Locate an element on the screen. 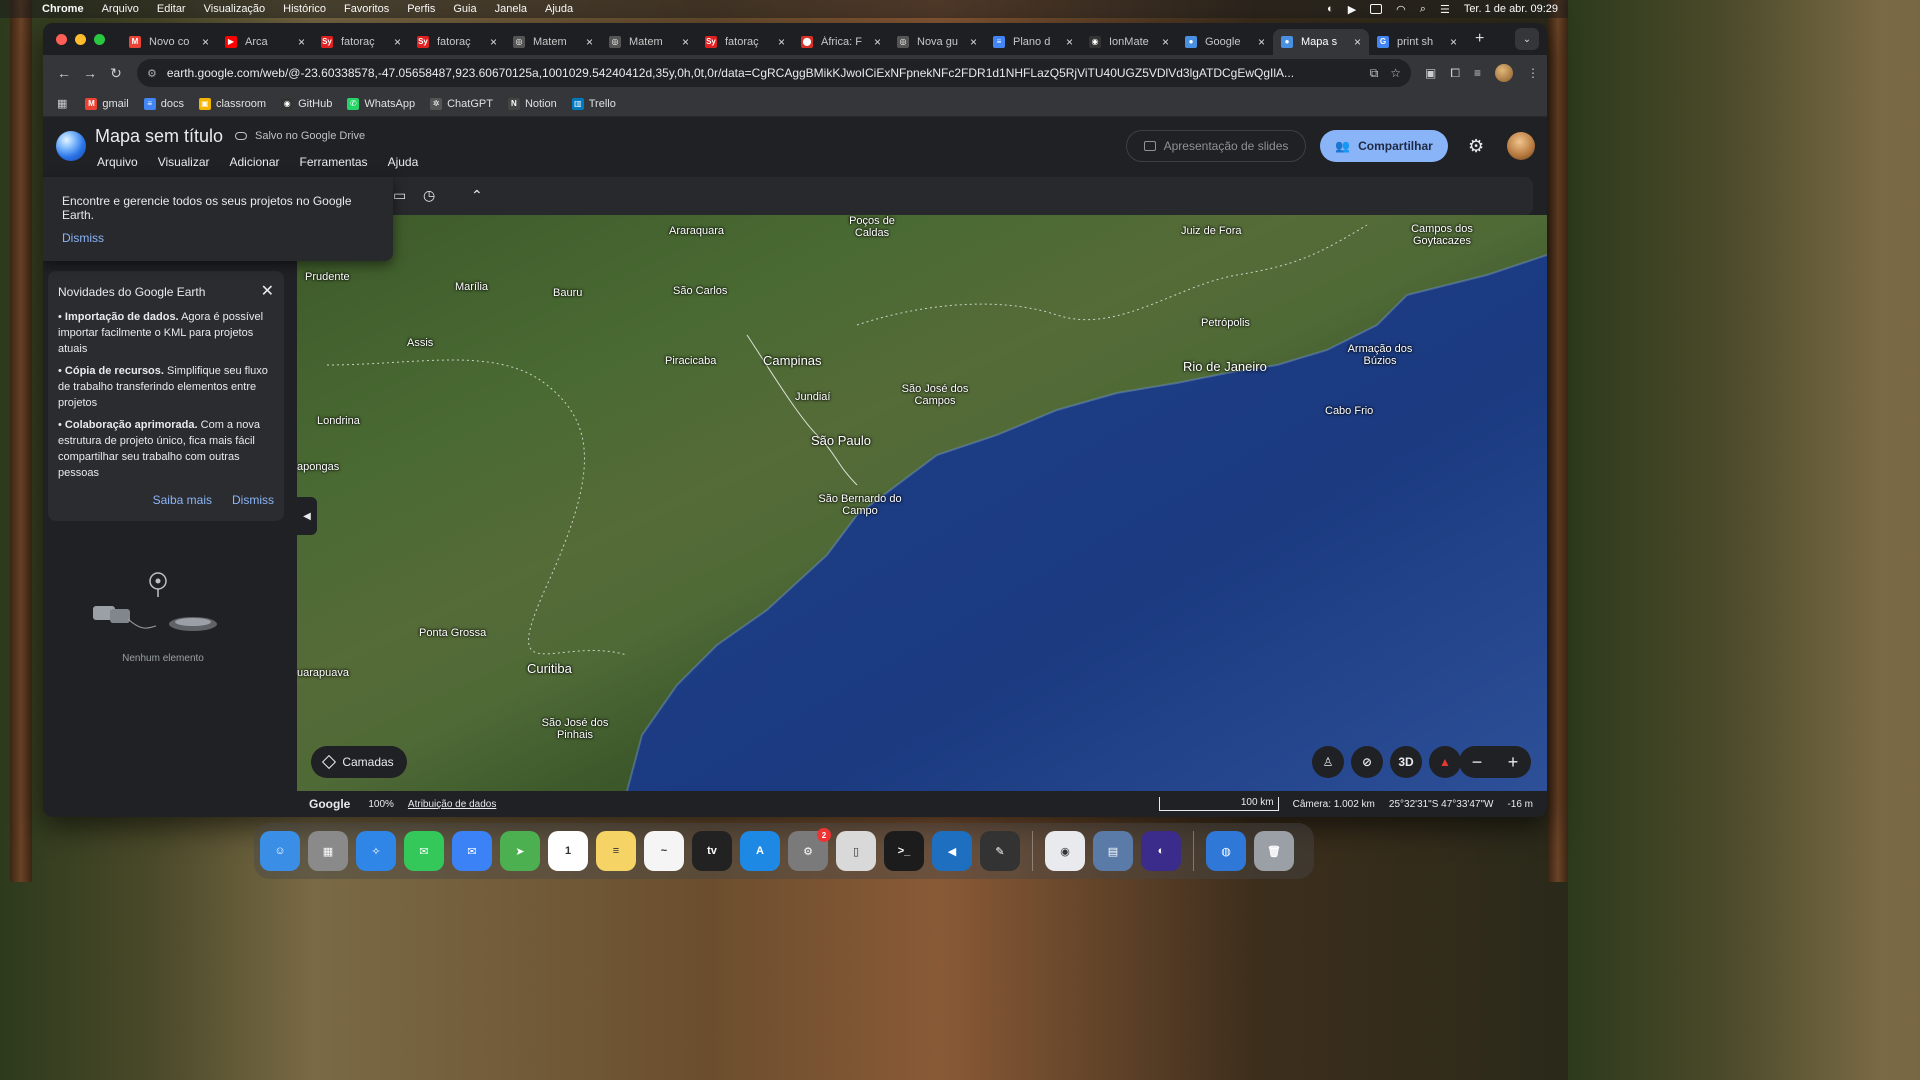 This screenshot has height=1080, width=1920. share-button: 👥 Compartilhar is located at coordinates (1384, 146).